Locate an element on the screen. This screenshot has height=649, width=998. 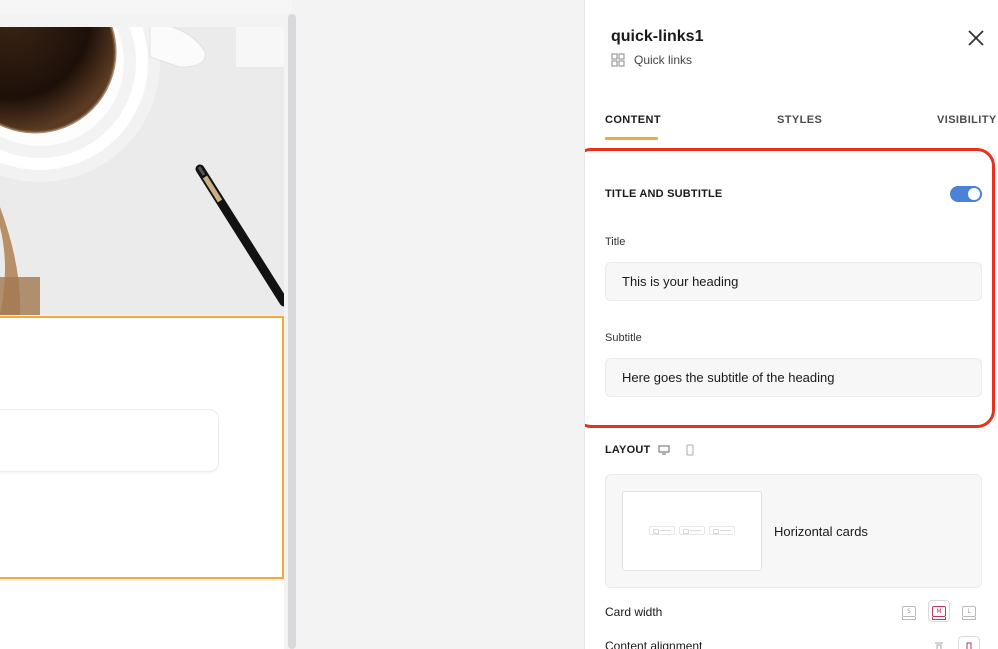
panel-title: quick-links1 is located at coordinates (657, 36).